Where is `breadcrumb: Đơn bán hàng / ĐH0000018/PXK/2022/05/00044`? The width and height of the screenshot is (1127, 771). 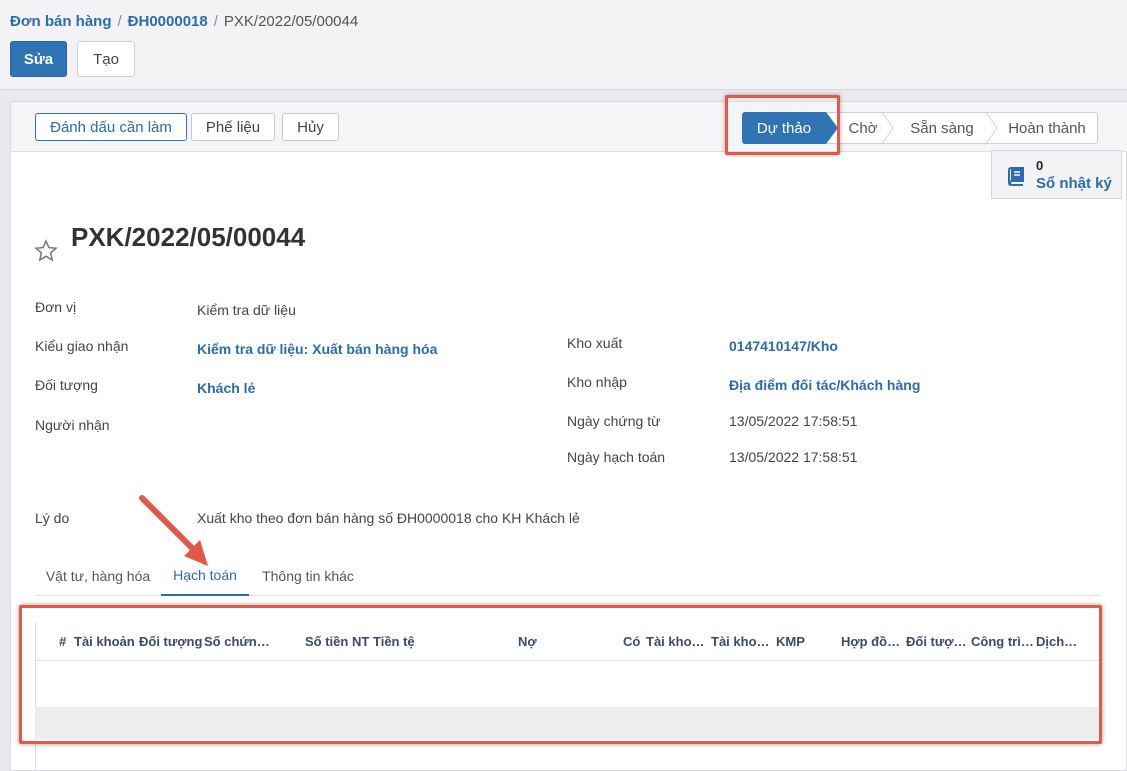
breadcrumb: Đơn bán hàng / ĐH0000018/PXK/2022/05/00044 is located at coordinates (184, 21).